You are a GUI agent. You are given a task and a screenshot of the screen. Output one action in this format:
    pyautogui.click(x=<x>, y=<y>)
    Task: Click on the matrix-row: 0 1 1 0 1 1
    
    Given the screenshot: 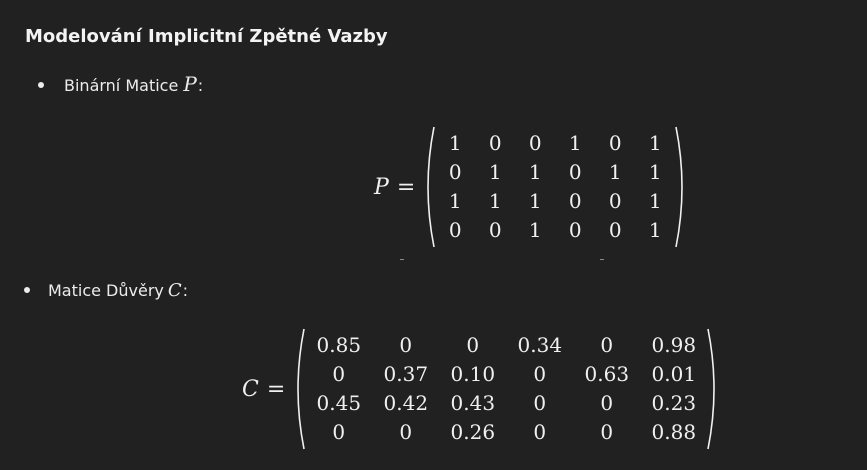 What is the action you would take?
    pyautogui.click(x=555, y=172)
    